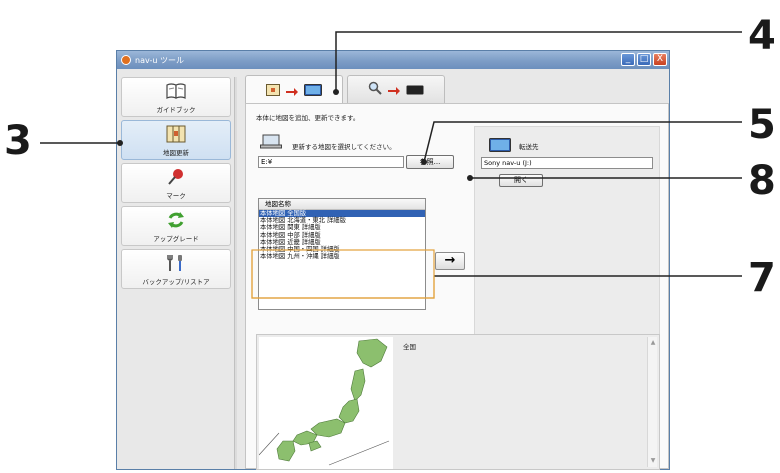 The height and width of the screenshot is (473, 780). What do you see at coordinates (325, 403) in the screenshot?
I see `japan-map-image` at bounding box center [325, 403].